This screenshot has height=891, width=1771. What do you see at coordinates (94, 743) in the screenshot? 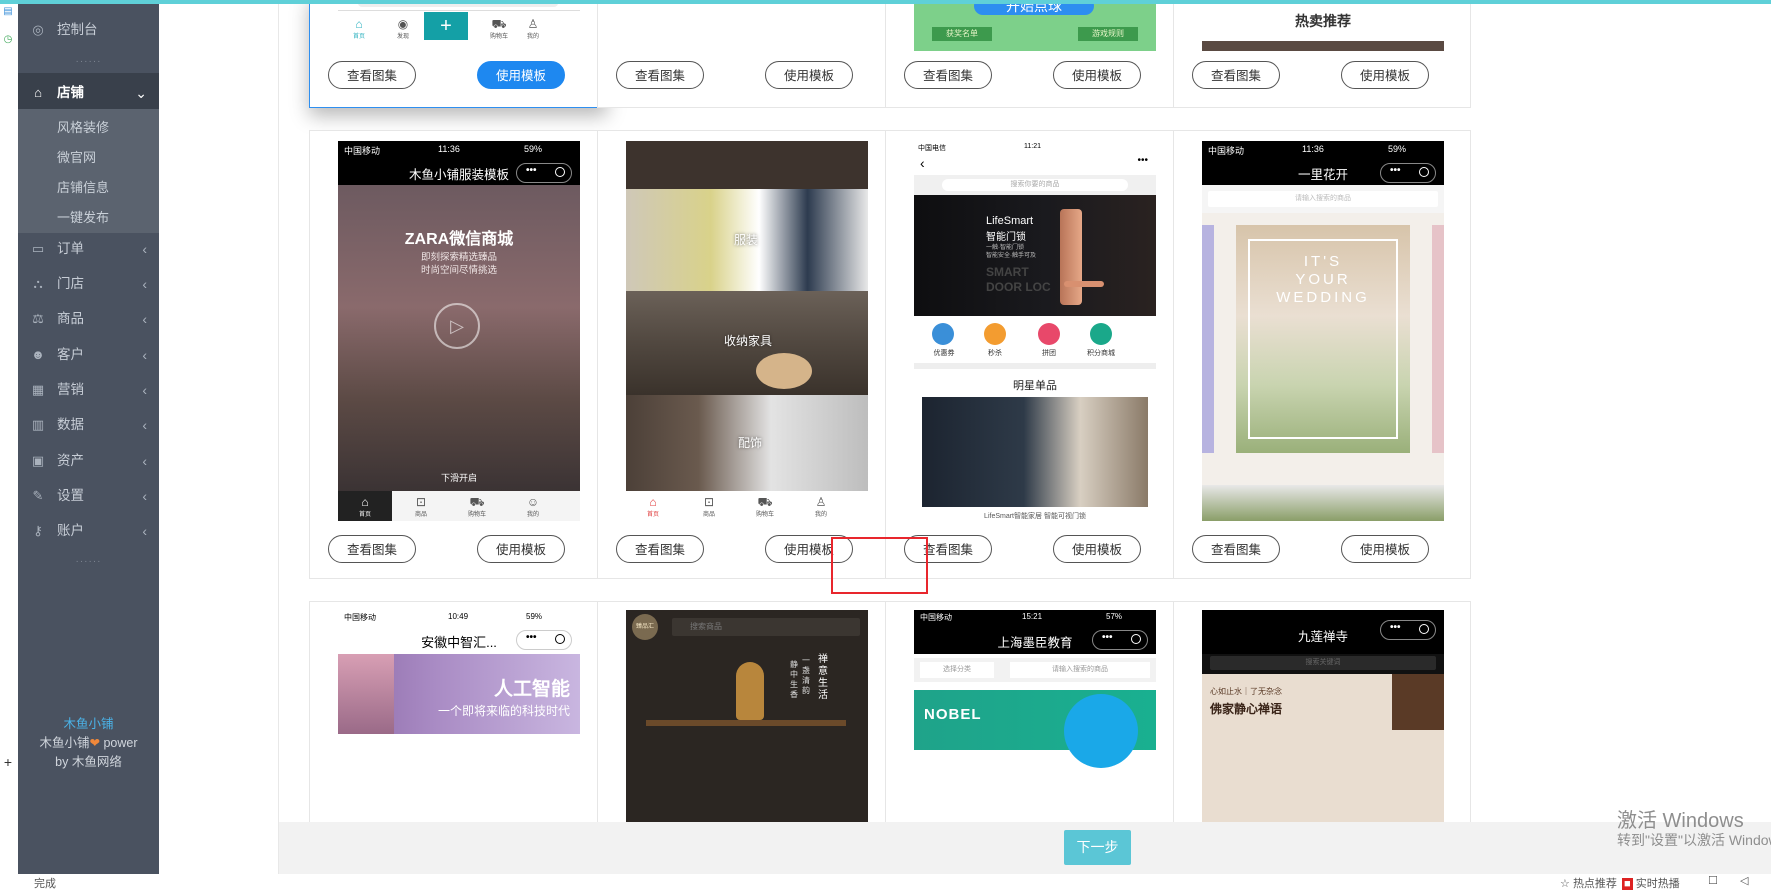
I see `heart-icon: ❤` at bounding box center [94, 743].